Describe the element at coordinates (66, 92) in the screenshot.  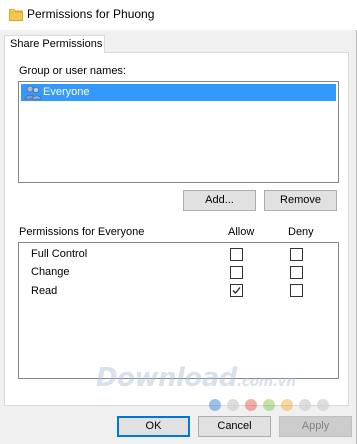
I see `list-item-label: Everyone` at that location.